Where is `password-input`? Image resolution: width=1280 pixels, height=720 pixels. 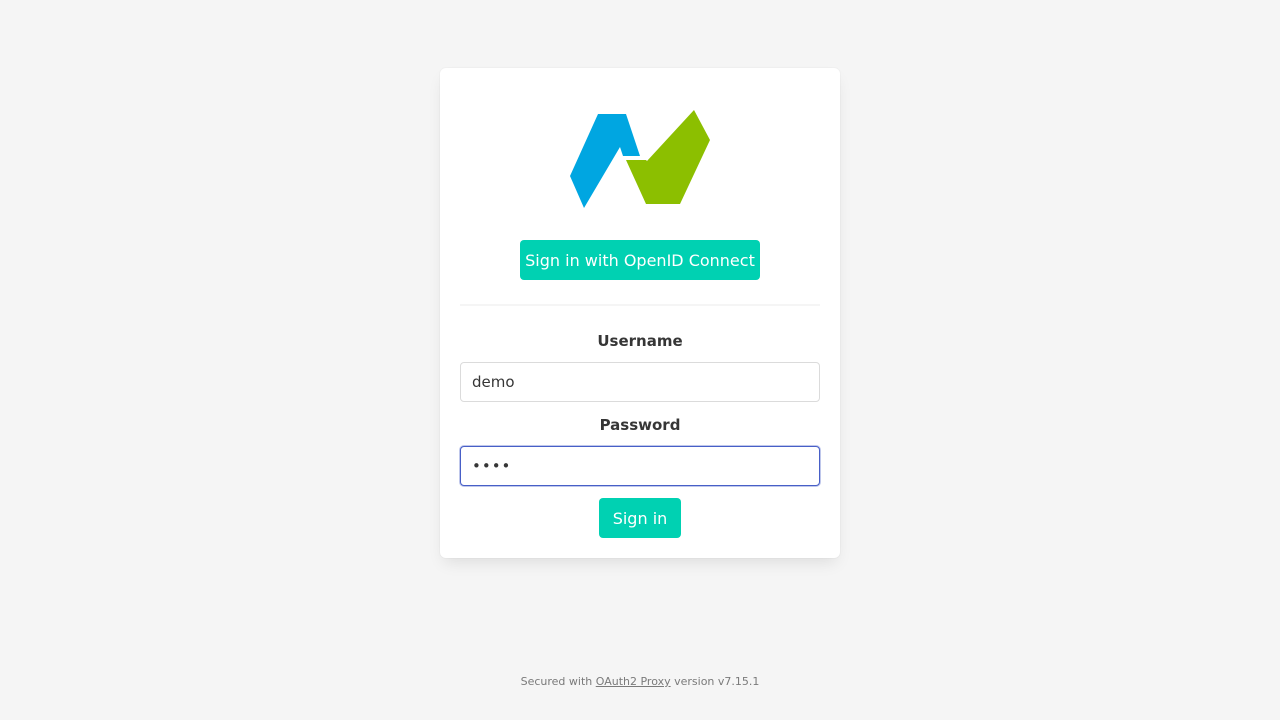
password-input is located at coordinates (640, 466).